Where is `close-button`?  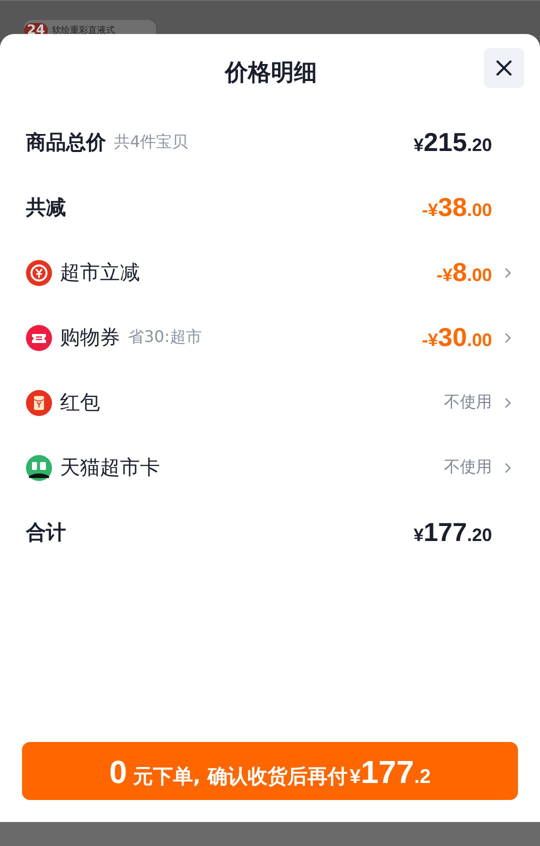 close-button is located at coordinates (504, 68).